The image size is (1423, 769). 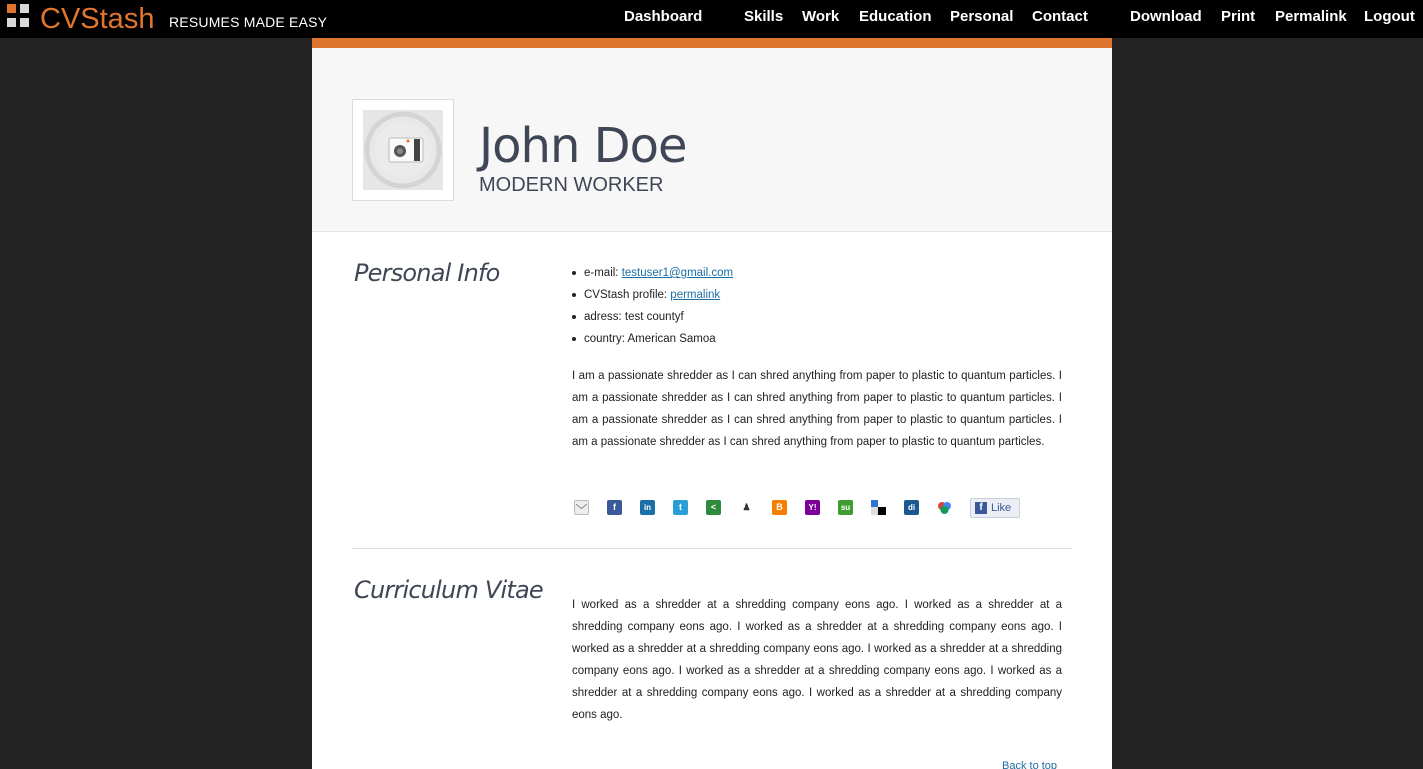 I want to click on logo-icon, so click(x=20, y=18).